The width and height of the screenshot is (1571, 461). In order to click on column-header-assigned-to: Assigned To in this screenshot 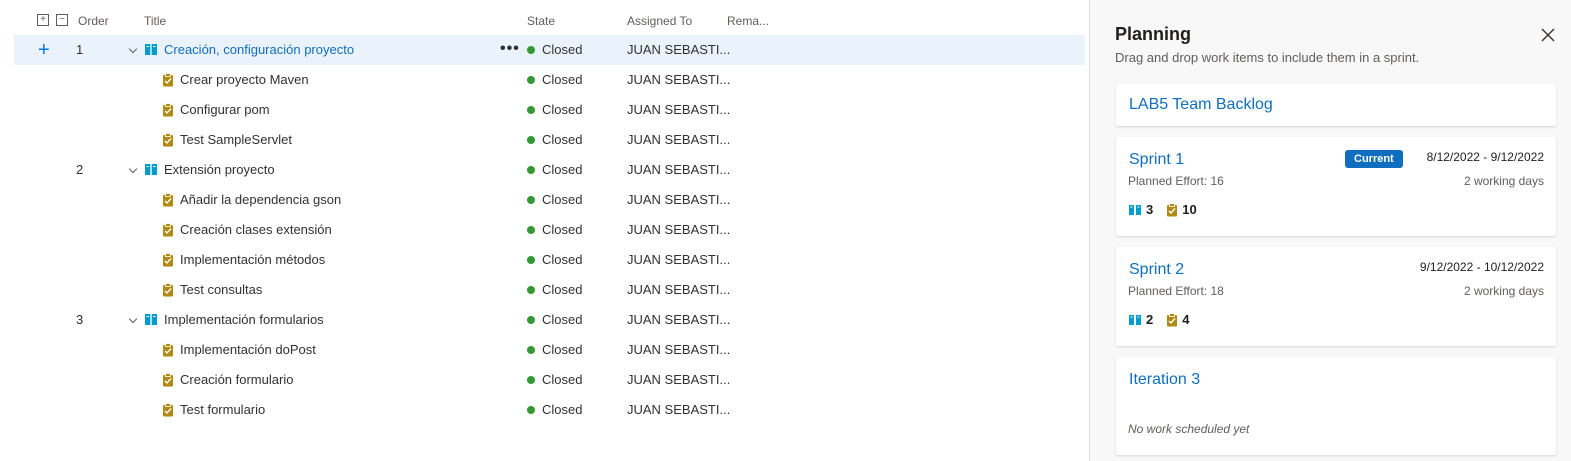, I will do `click(659, 21)`.